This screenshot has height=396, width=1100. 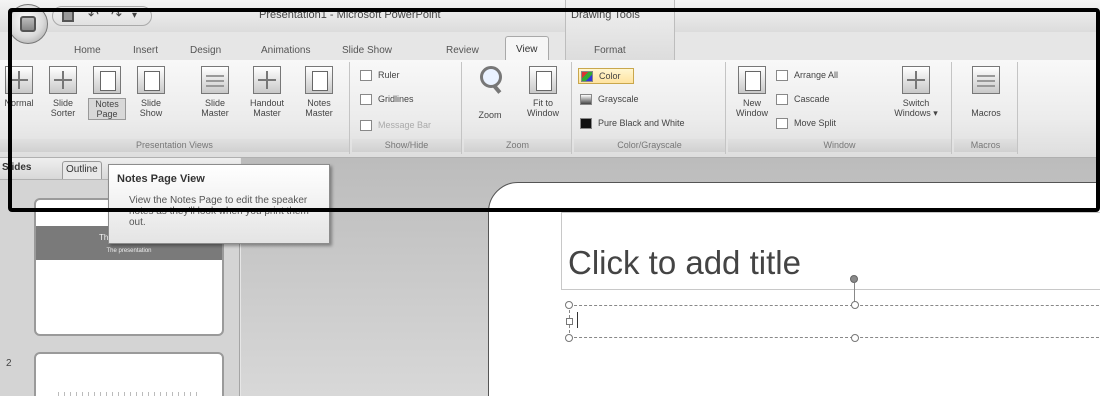 I want to click on grayscale-button: Grayscale, so click(x=608, y=100).